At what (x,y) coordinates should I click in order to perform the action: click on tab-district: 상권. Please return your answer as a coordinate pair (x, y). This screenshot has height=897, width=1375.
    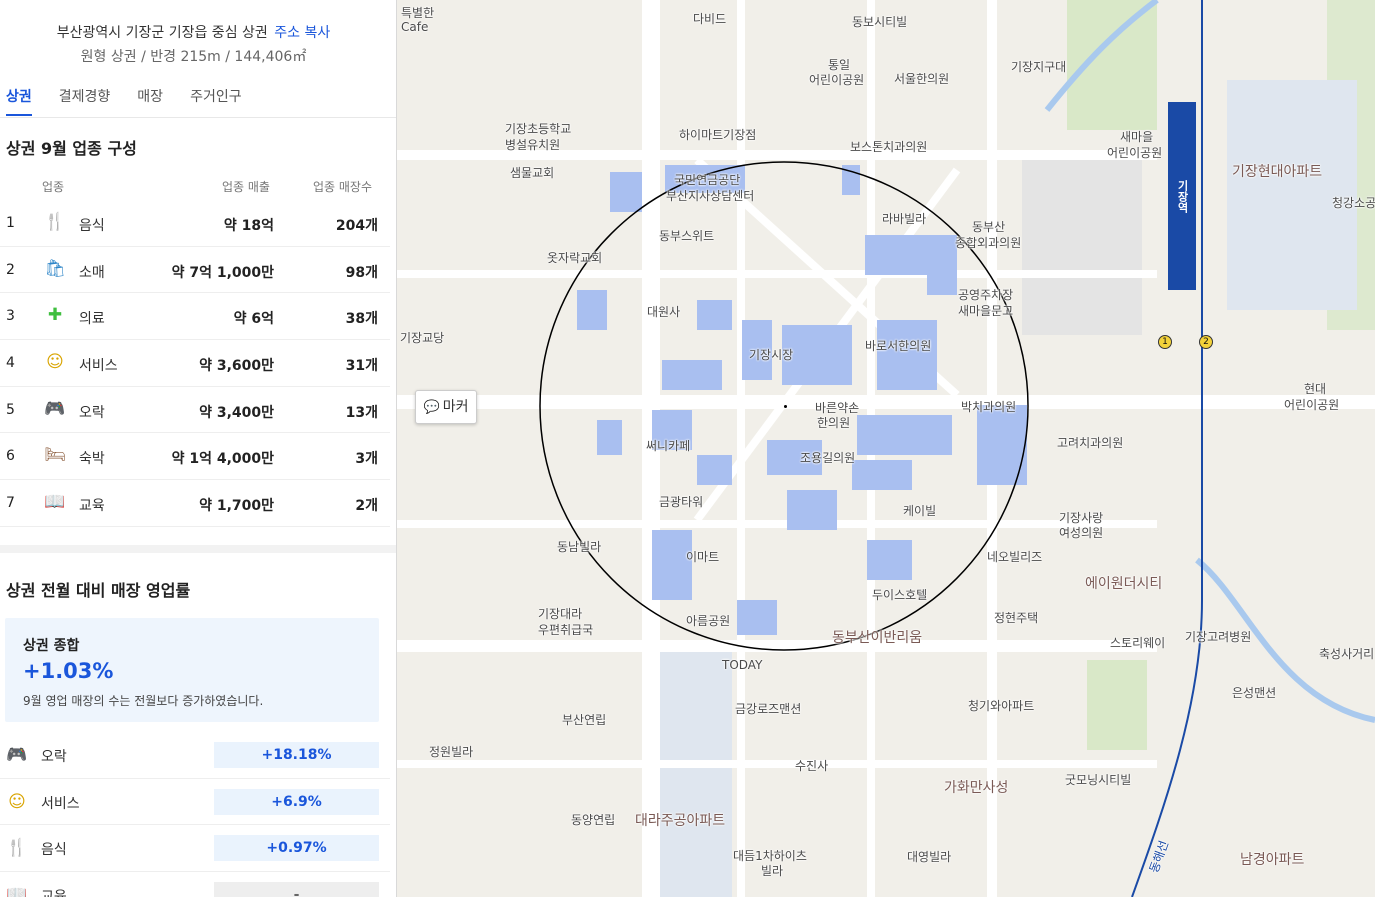
    Looking at the image, I should click on (19, 101).